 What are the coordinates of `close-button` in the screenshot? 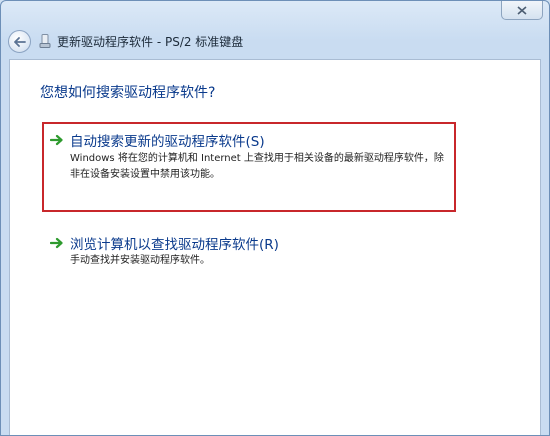 It's located at (522, 10).